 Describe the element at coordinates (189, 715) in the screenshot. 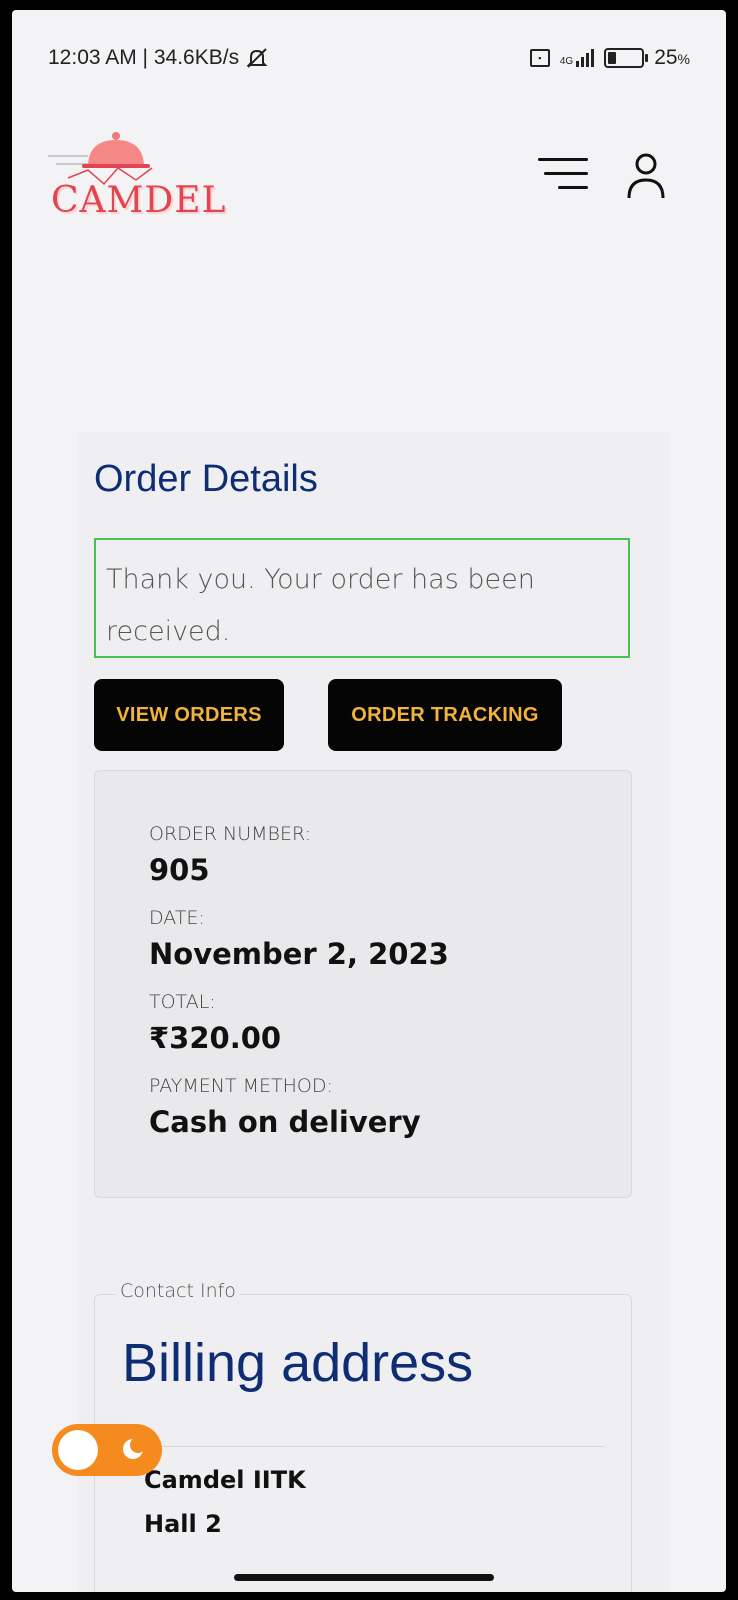

I see `view-orders-button: VIEW ORDERS` at that location.